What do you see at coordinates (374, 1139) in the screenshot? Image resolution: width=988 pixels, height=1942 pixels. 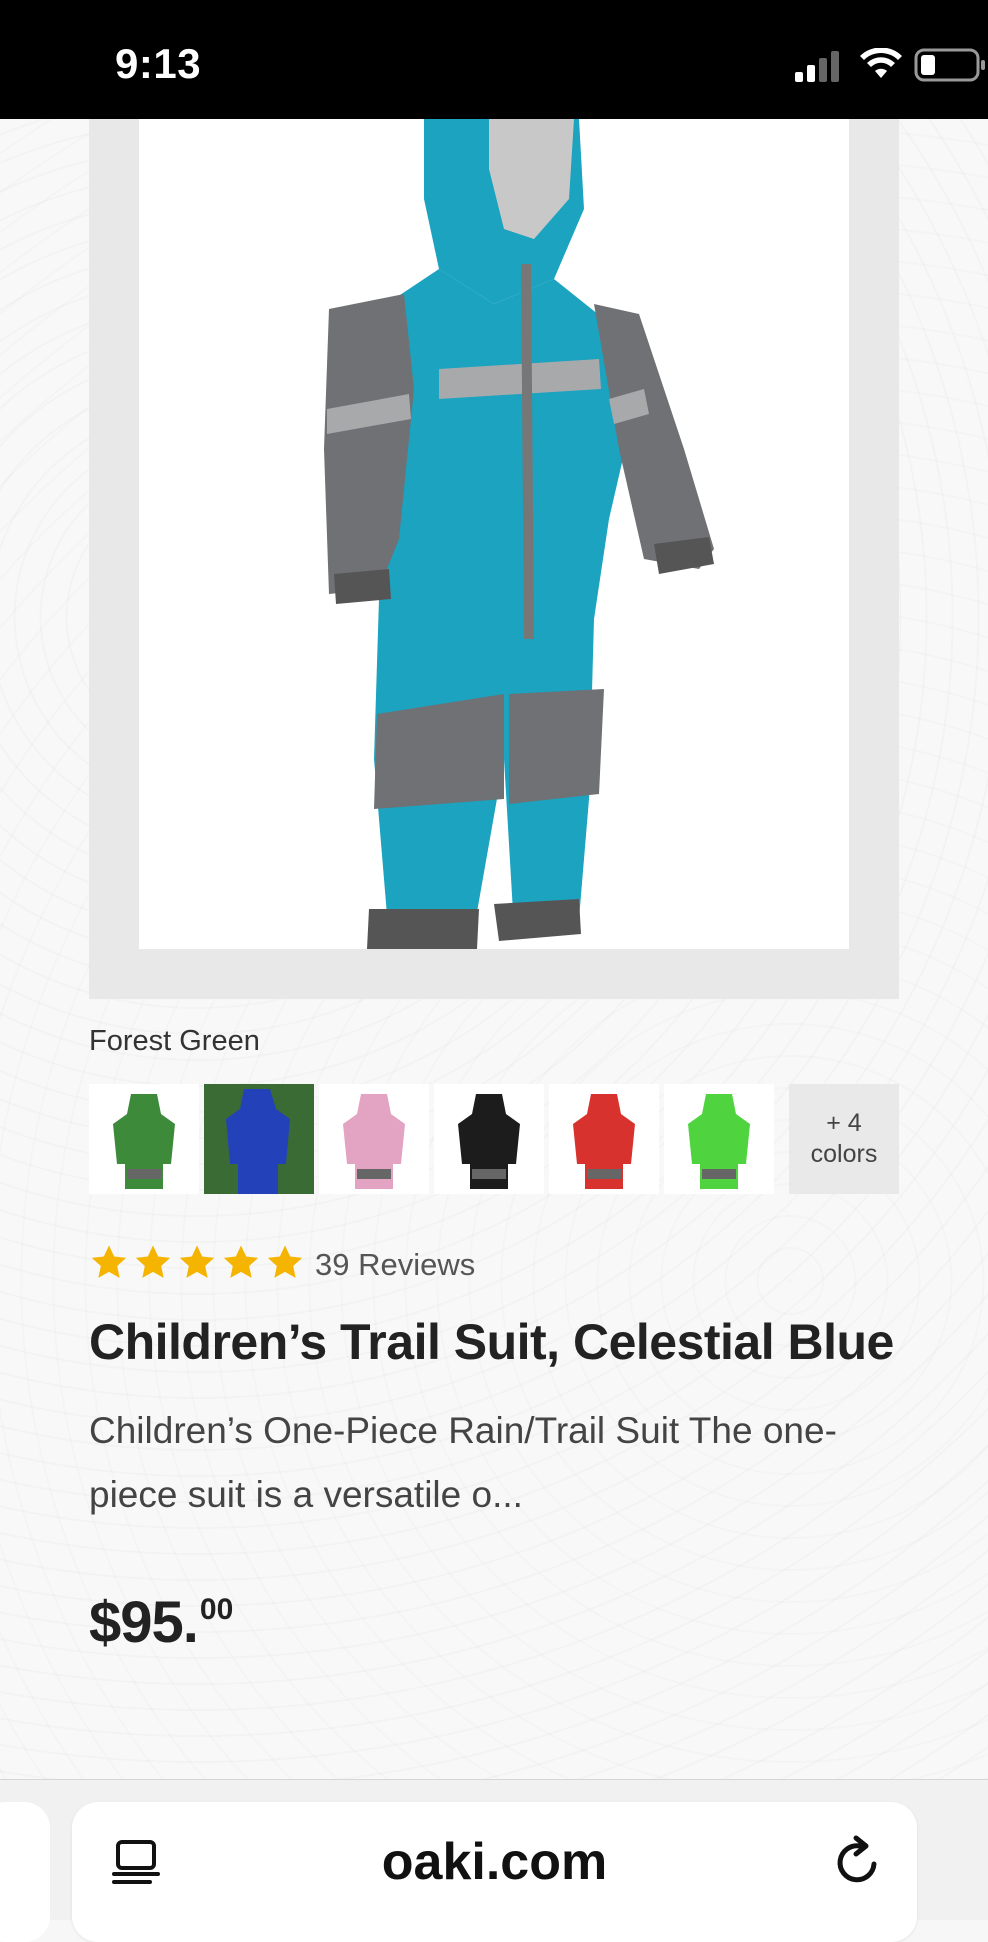 I see `swatch-pink` at bounding box center [374, 1139].